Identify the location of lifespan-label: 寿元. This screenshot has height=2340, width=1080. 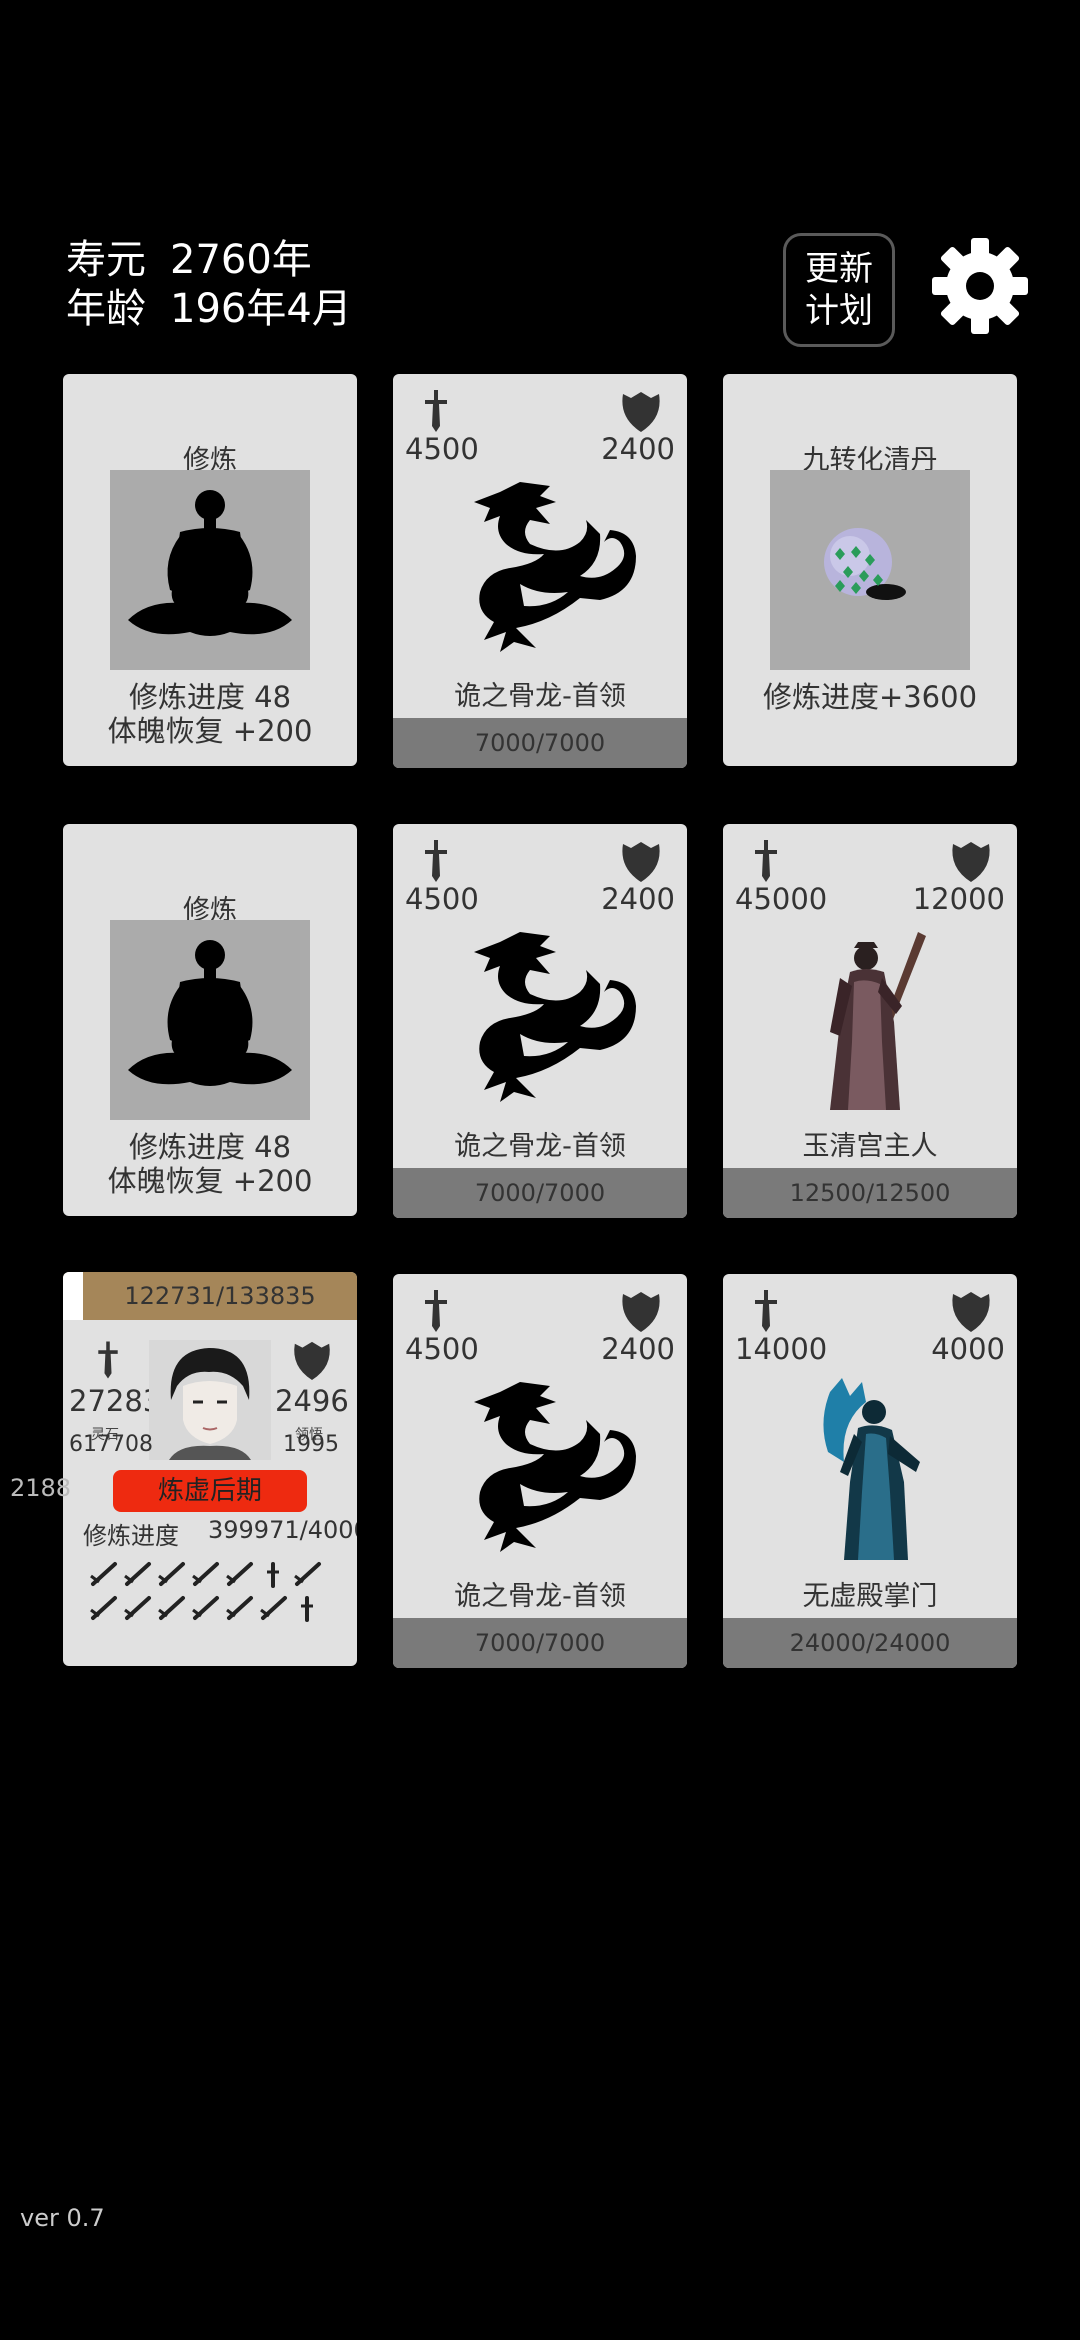
(106, 260).